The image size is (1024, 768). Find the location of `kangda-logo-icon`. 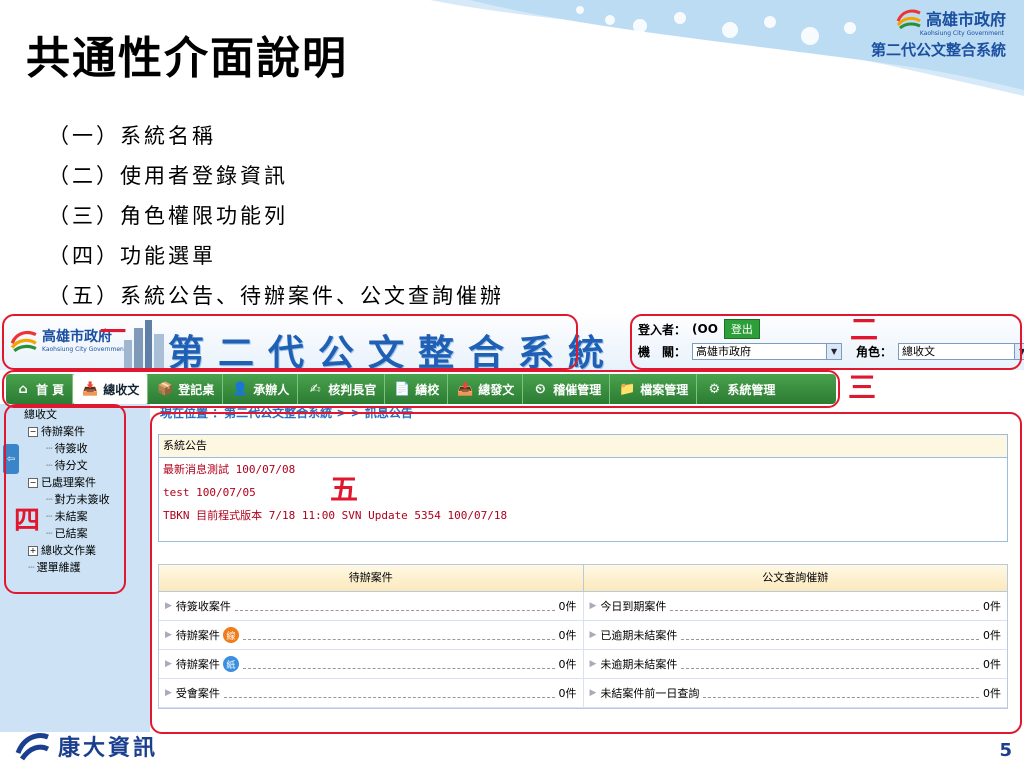

kangda-logo-icon is located at coordinates (32, 747).